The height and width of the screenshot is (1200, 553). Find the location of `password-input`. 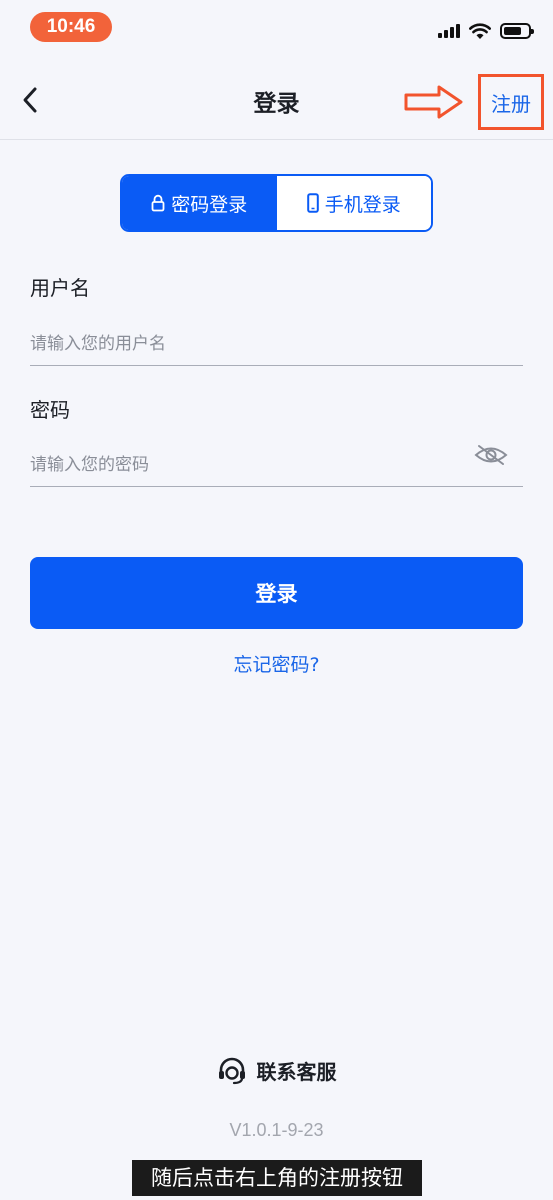

password-input is located at coordinates (276, 465).